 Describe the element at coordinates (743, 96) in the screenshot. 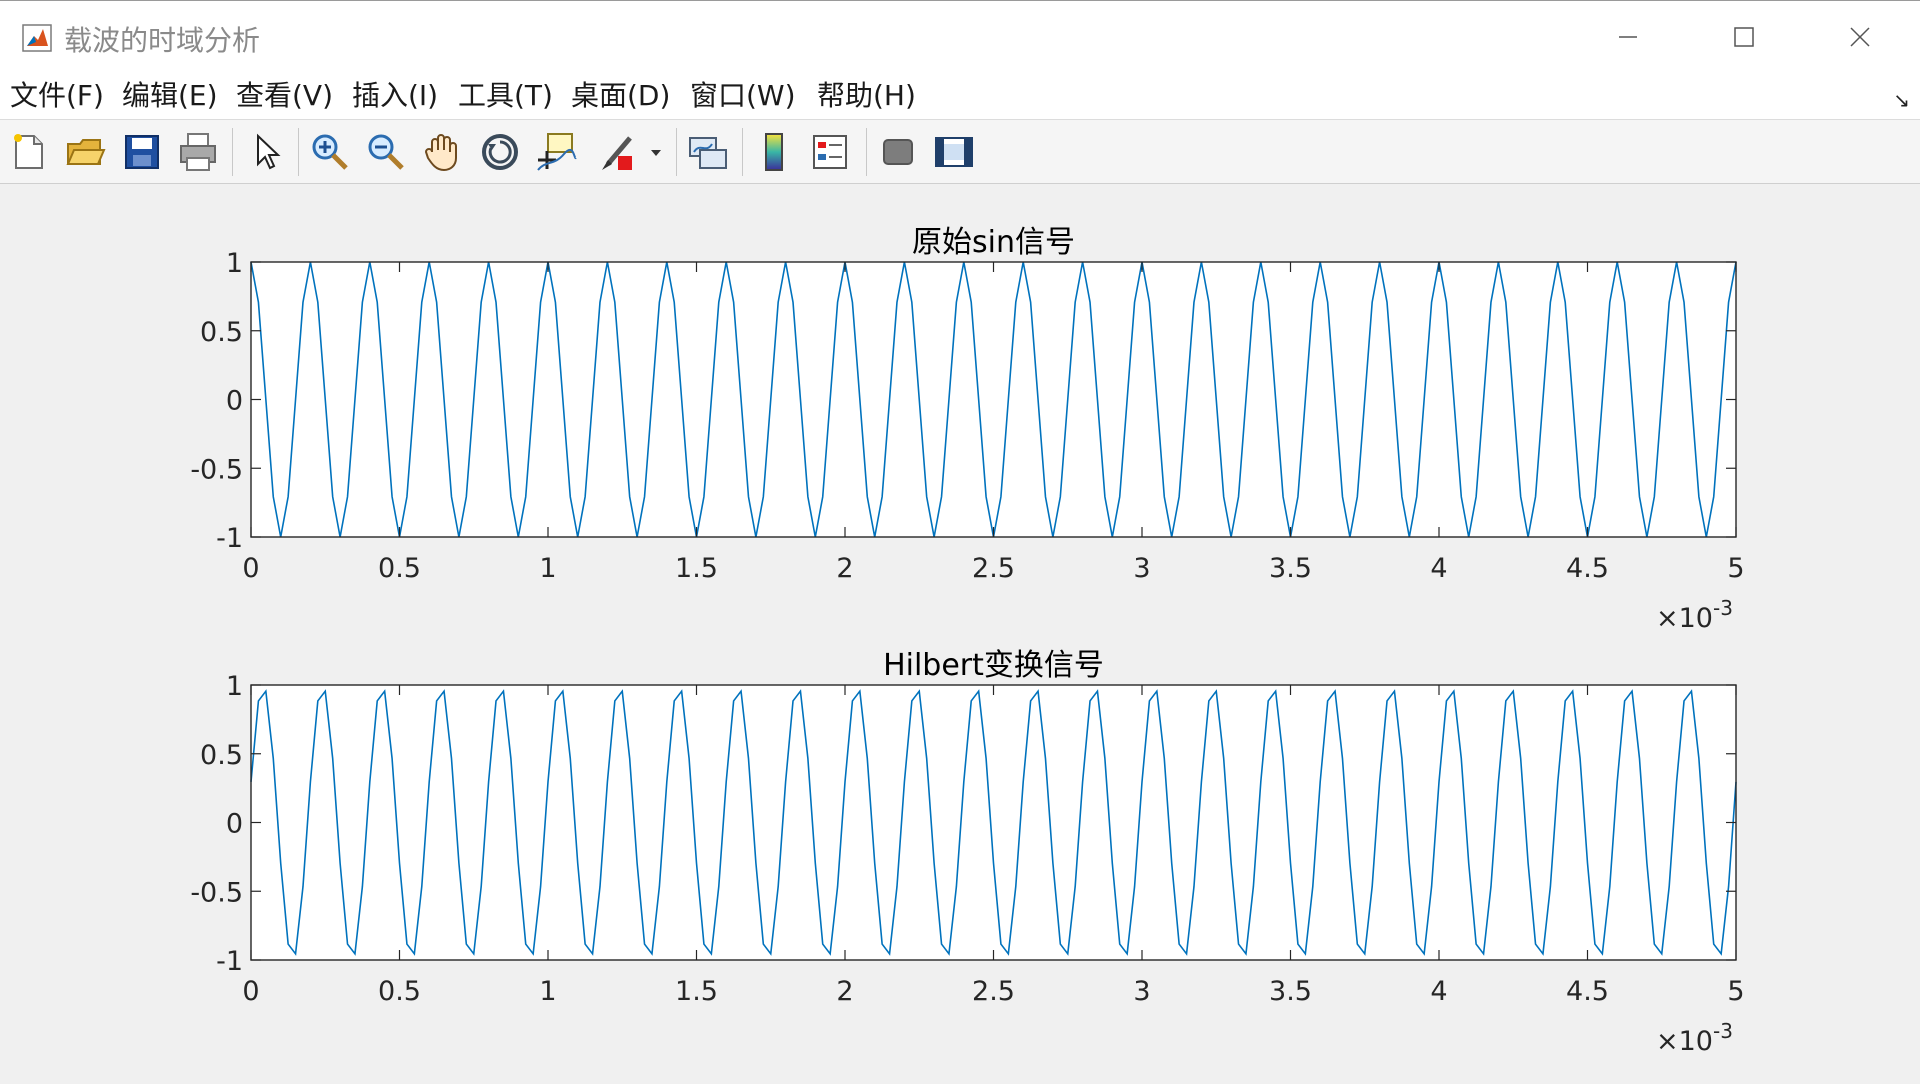

I see `menu-window: 窗口(W)` at that location.